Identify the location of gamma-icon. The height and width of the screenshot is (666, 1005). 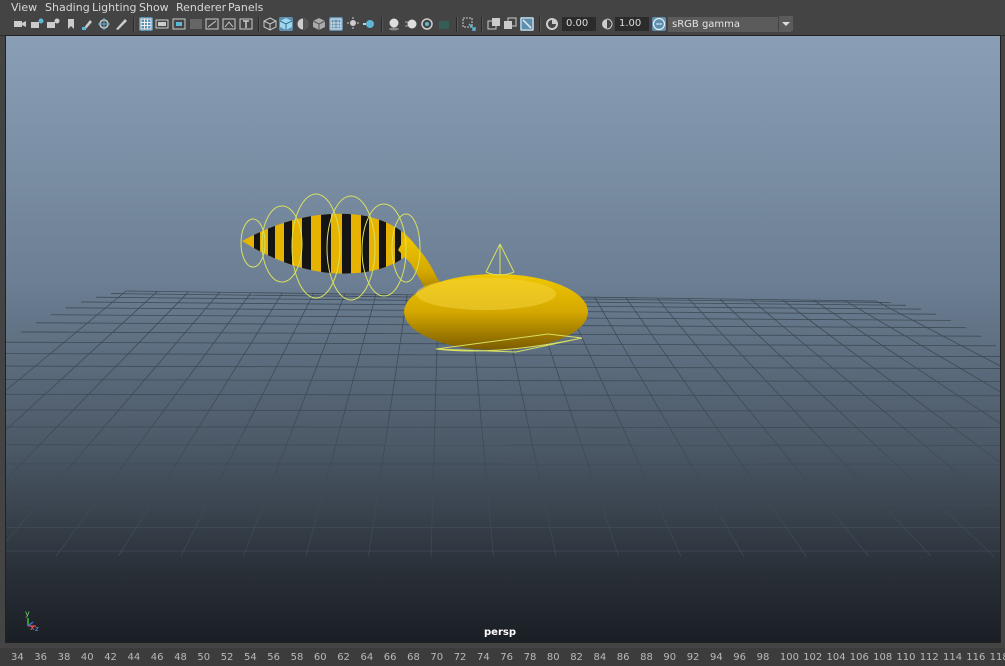
(607, 24).